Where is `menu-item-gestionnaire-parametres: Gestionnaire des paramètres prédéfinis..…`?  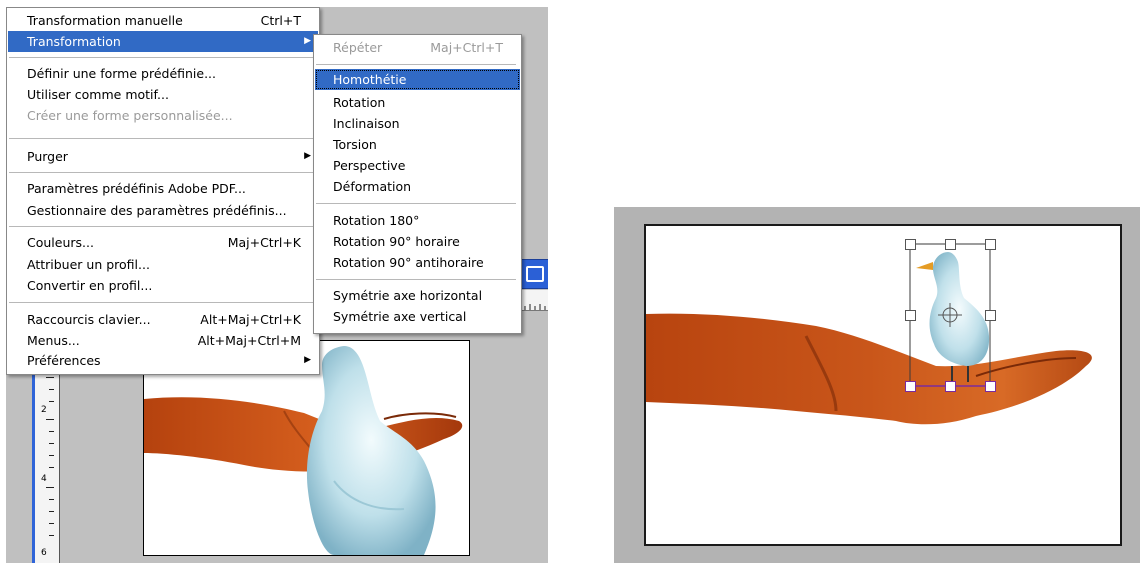
menu-item-gestionnaire-parametres: Gestionnaire des paramètres prédéfinis..… is located at coordinates (163, 210).